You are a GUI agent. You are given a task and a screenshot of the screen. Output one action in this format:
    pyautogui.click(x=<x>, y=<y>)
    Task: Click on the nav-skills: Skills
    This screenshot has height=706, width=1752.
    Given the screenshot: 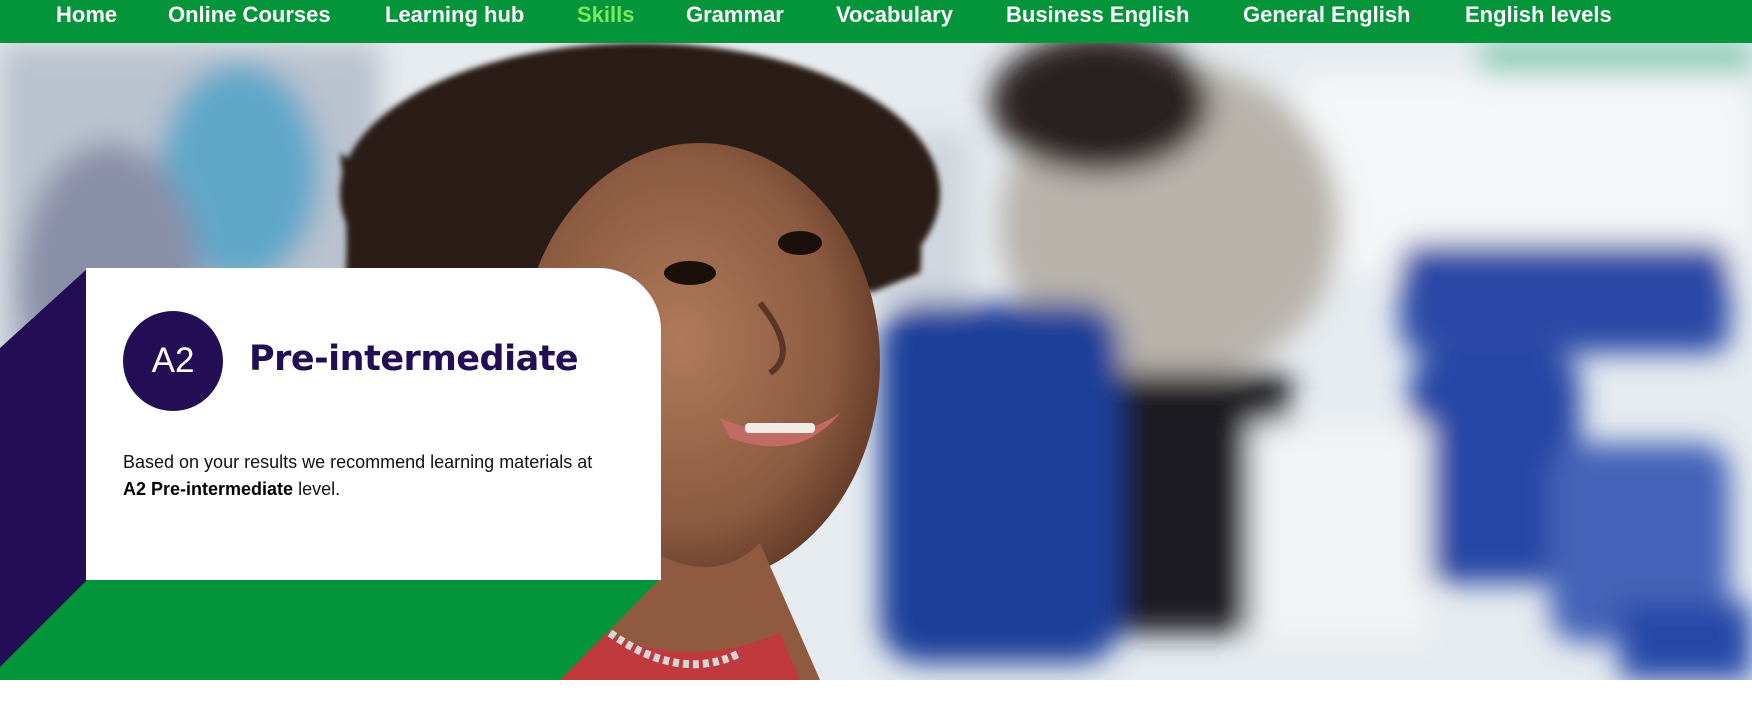 What is the action you would take?
    pyautogui.click(x=605, y=15)
    